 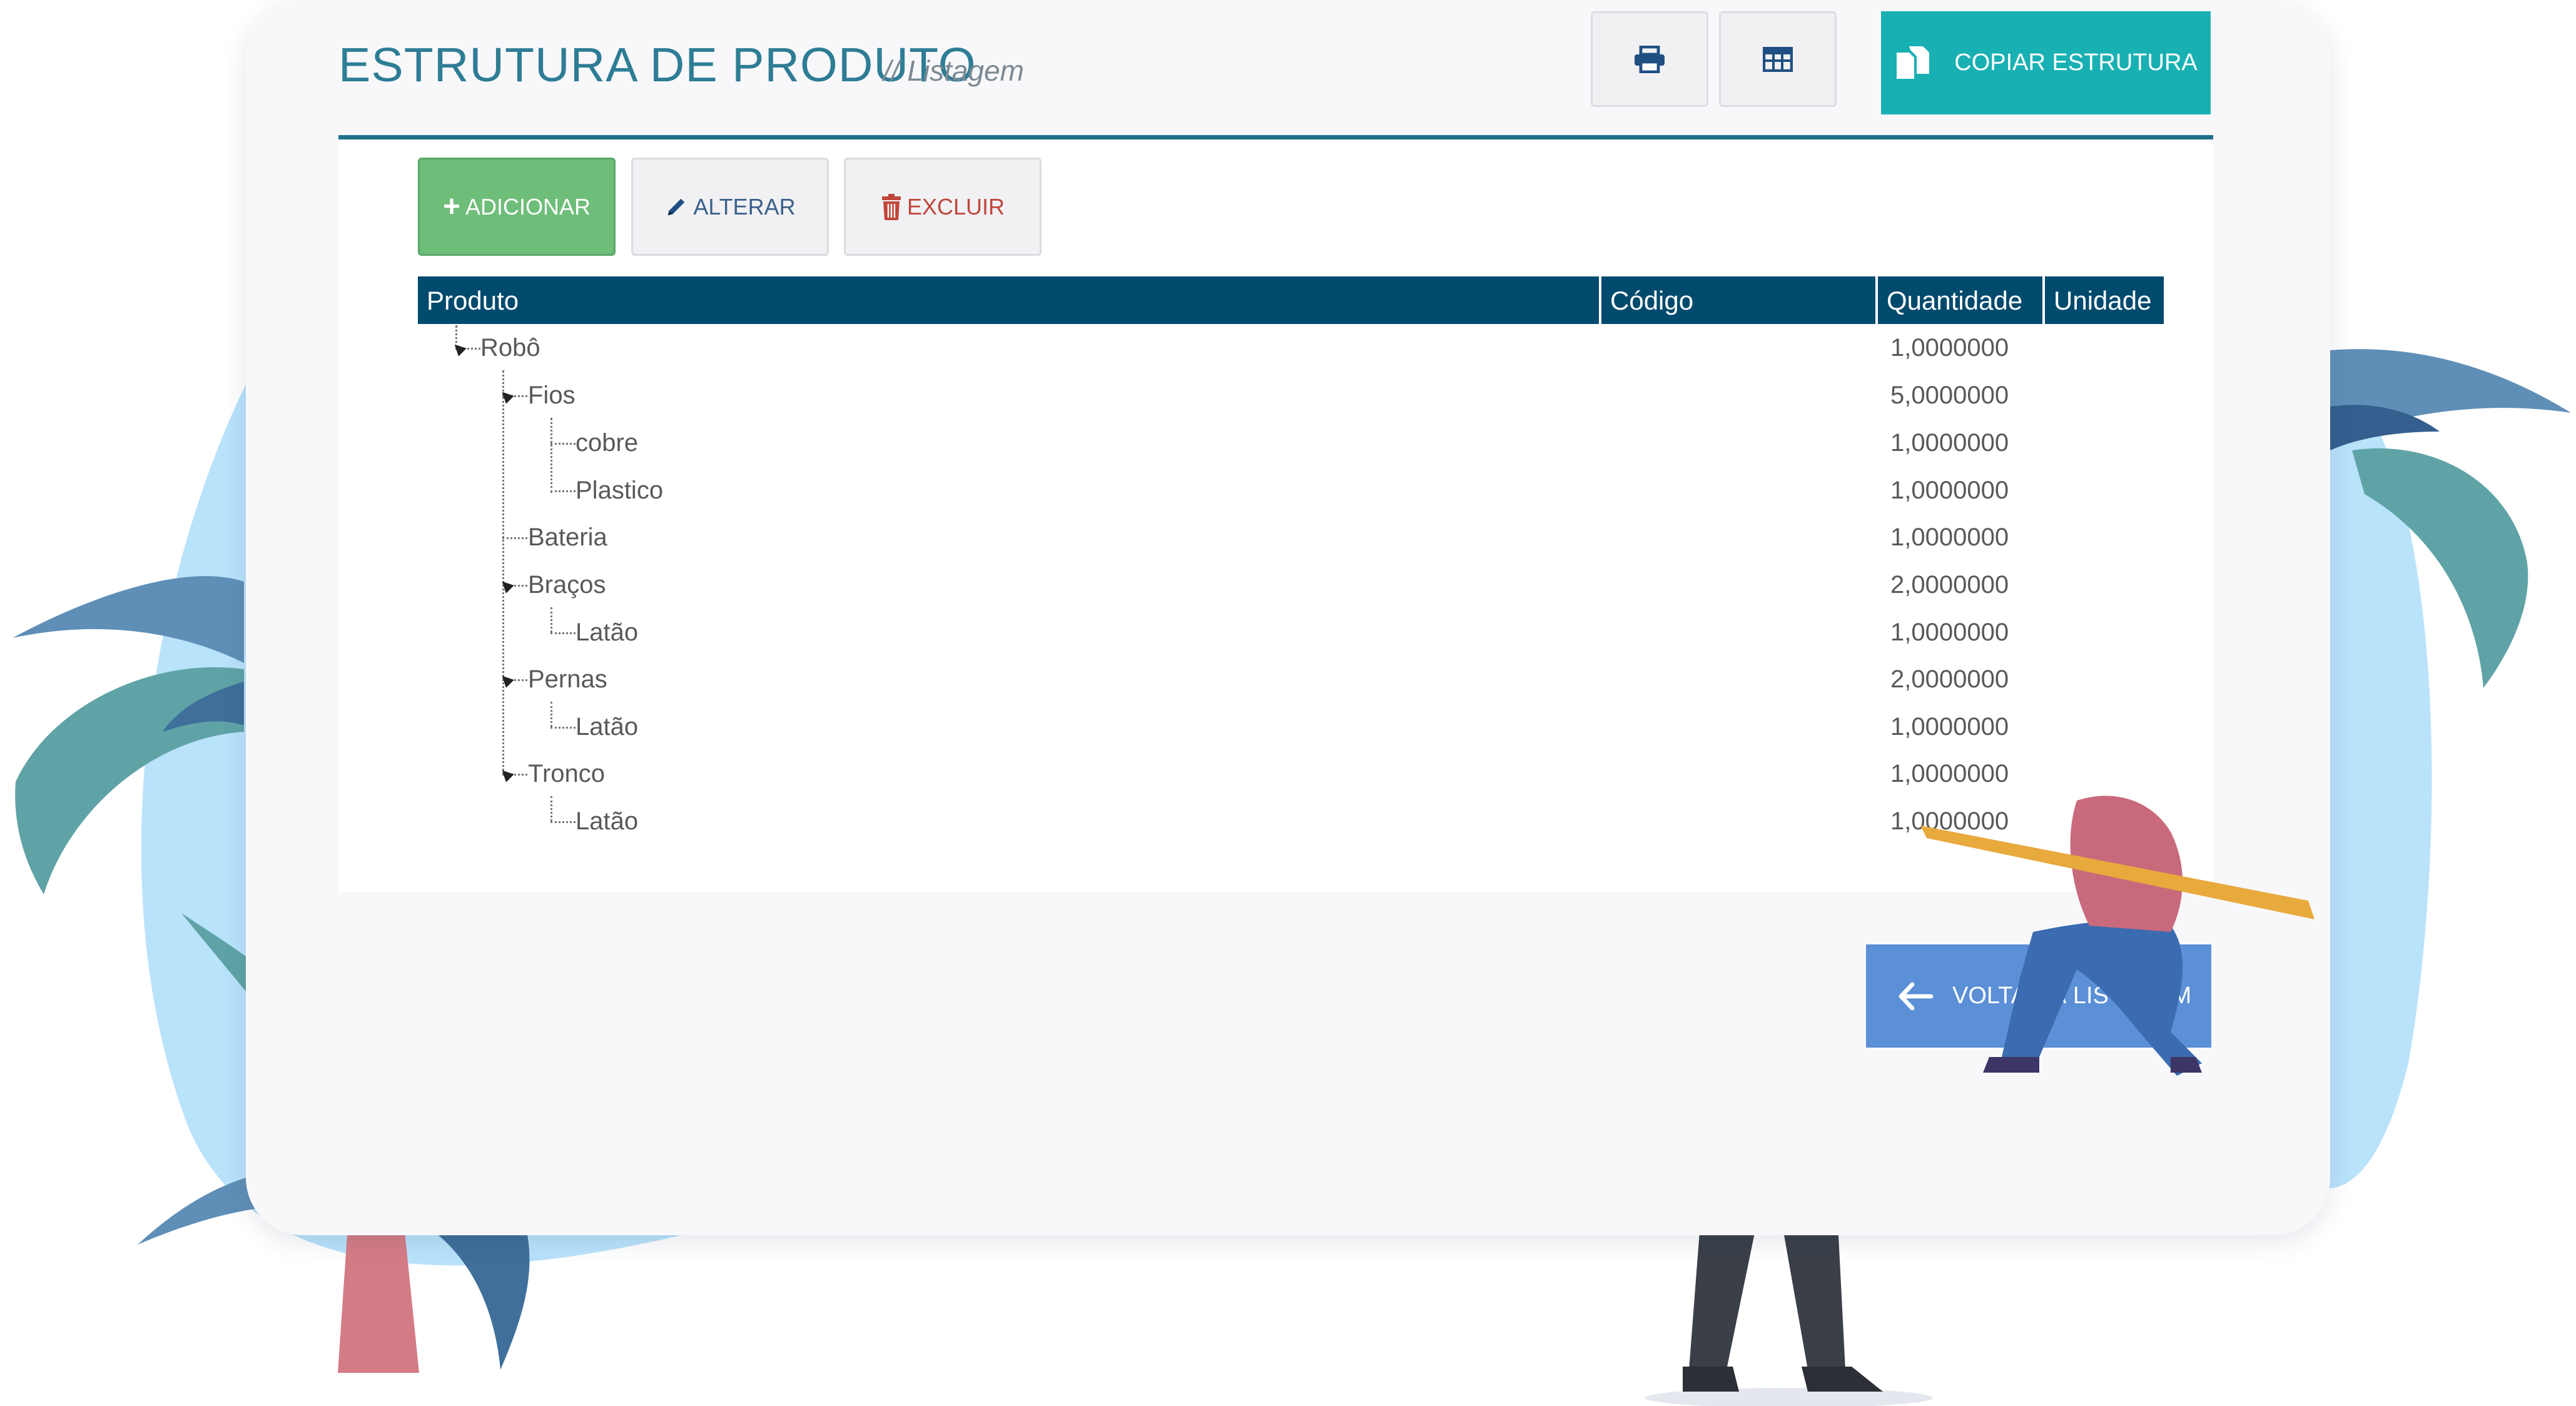 I want to click on table-row: Robô 1,0000000, so click(x=1291, y=348).